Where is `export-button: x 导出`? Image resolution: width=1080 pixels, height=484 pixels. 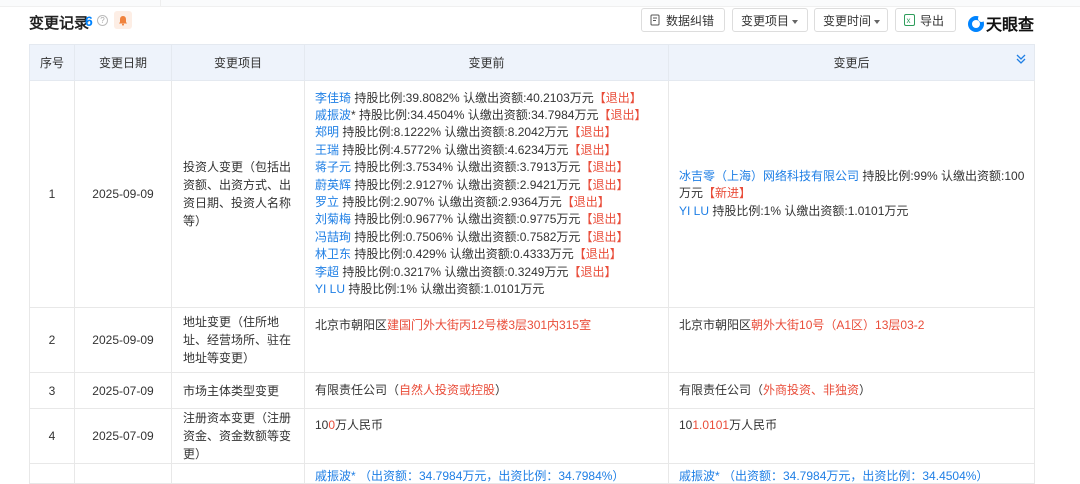 export-button: x 导出 is located at coordinates (925, 20).